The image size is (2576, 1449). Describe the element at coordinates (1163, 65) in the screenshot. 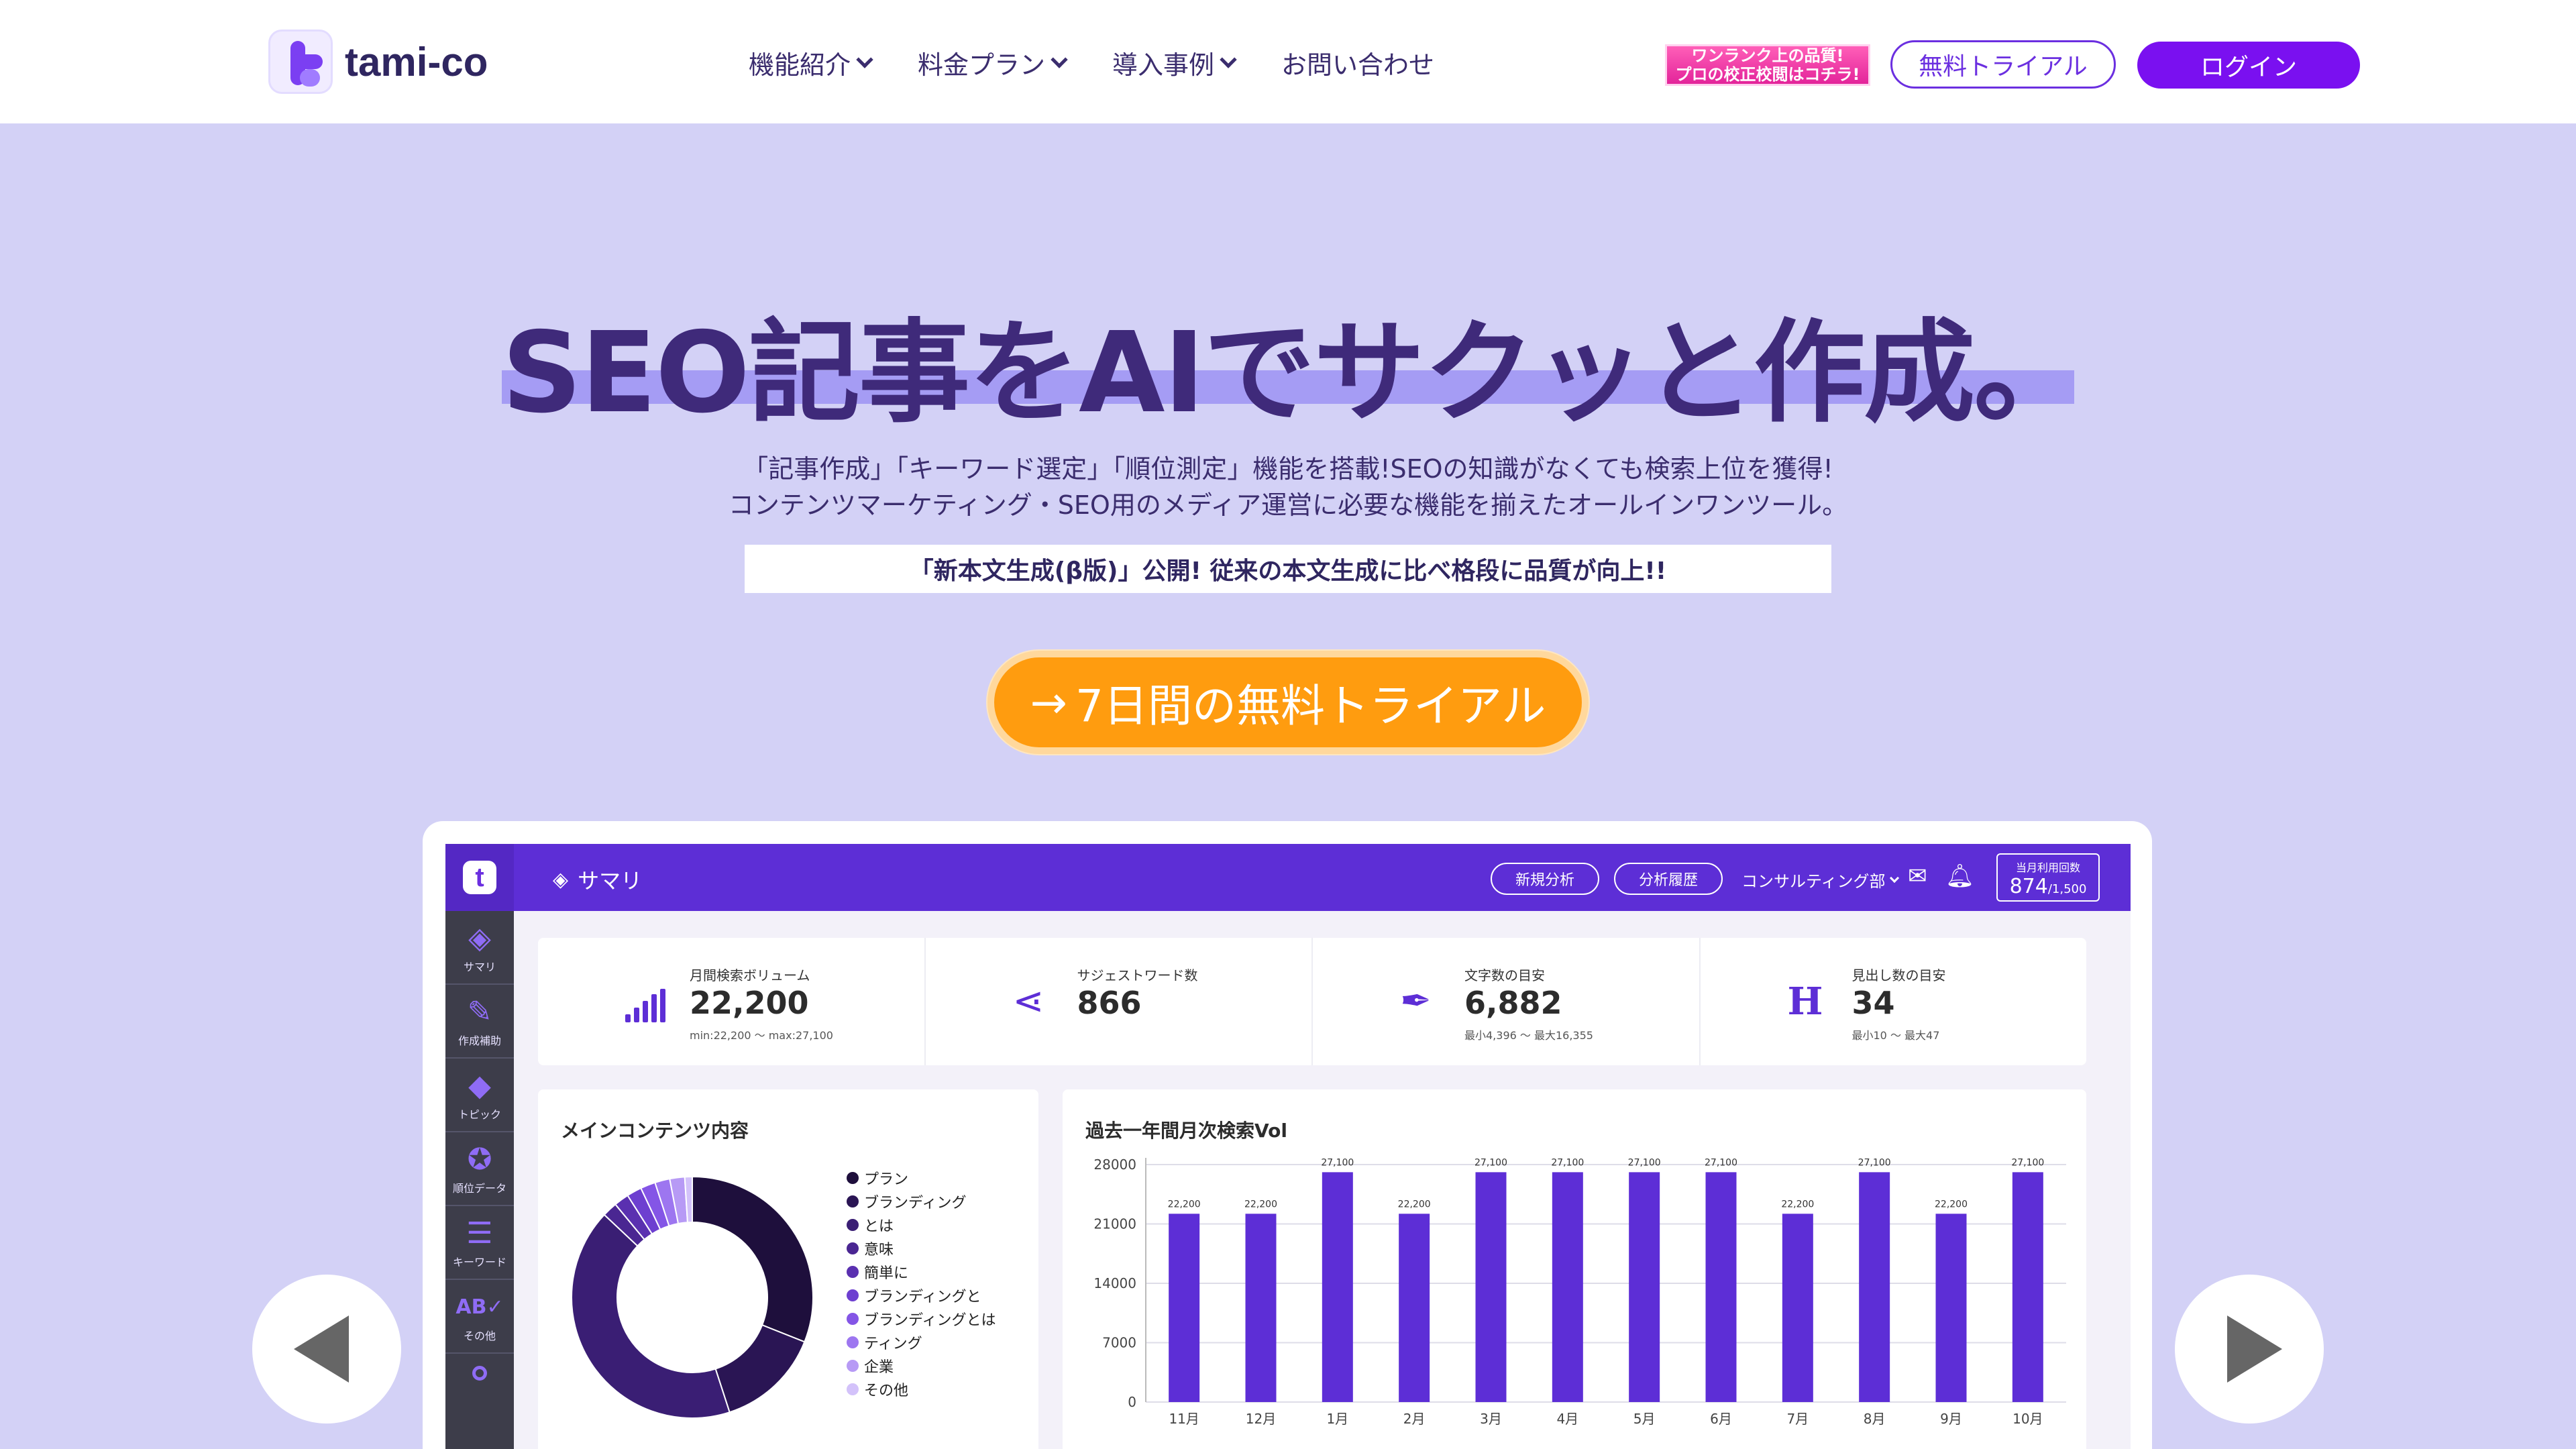

I see `nav-item-label: 導入事例` at that location.